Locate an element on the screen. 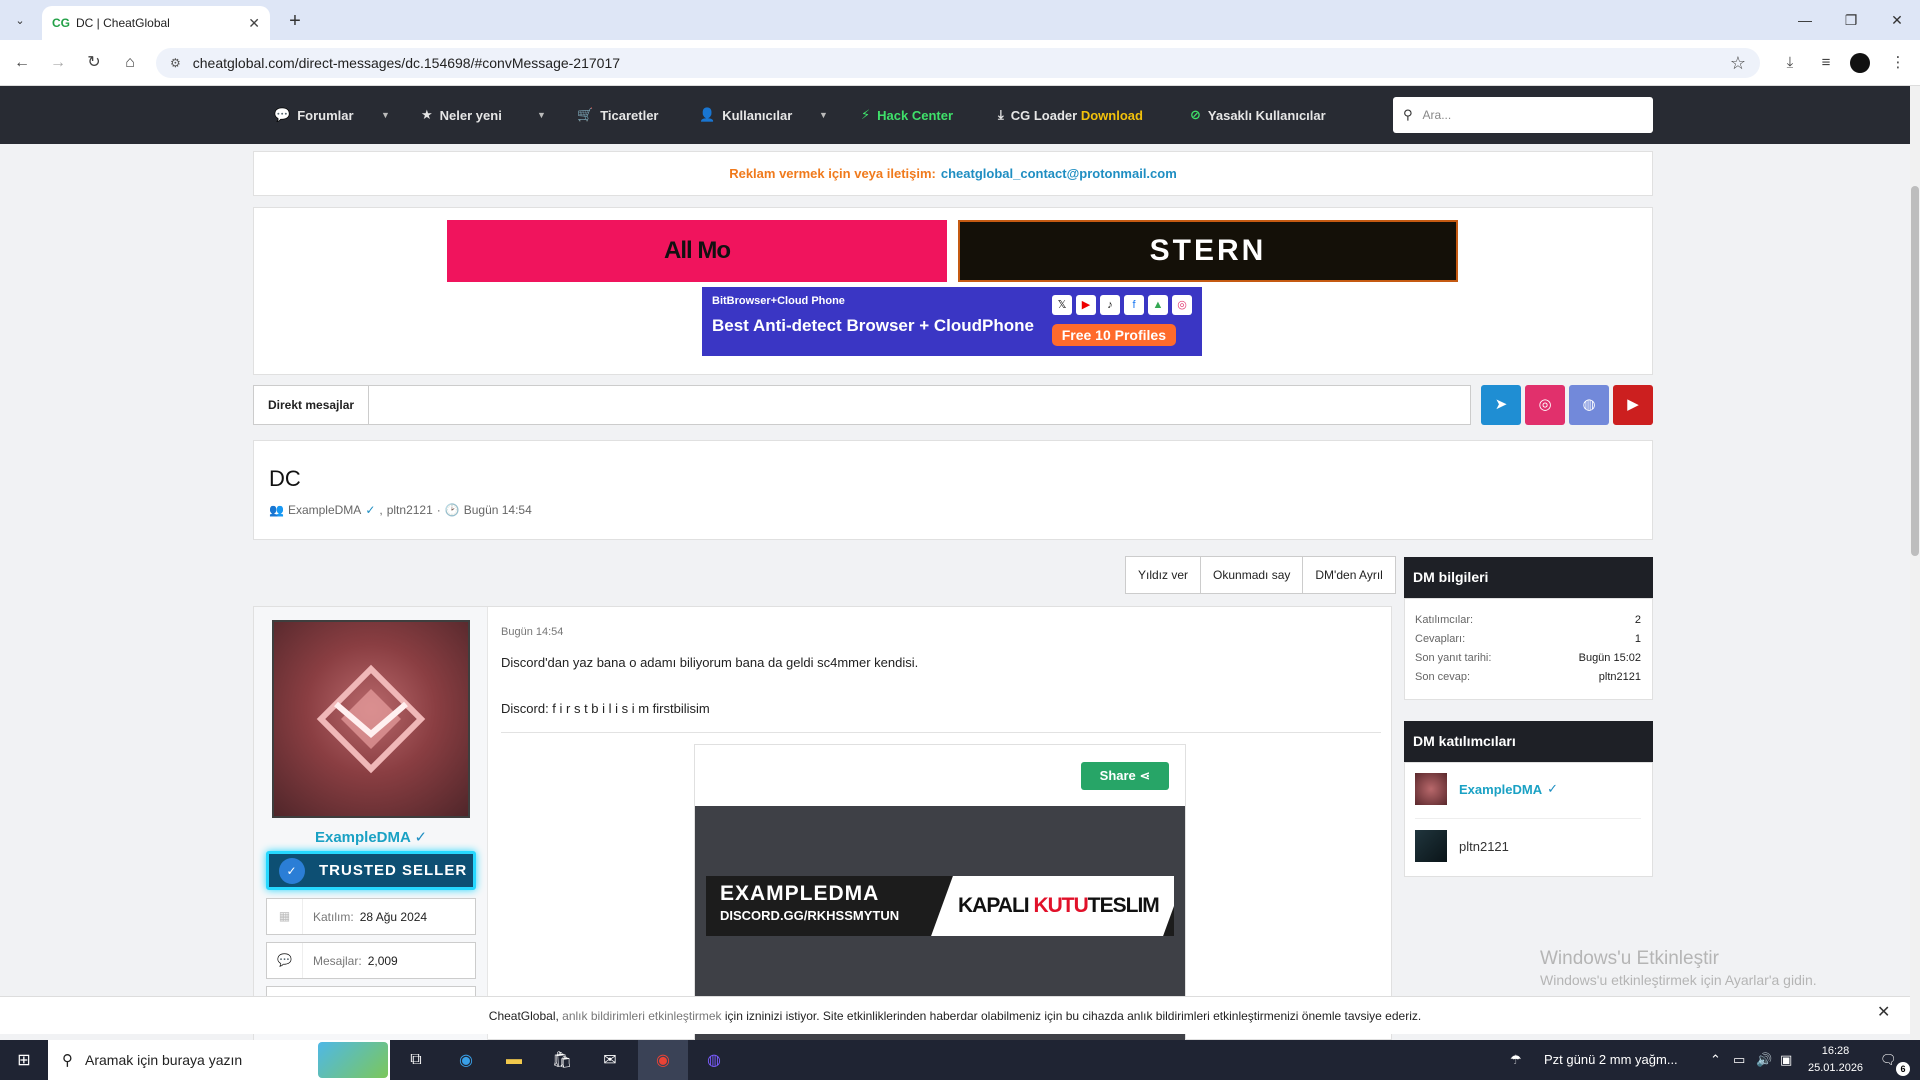 Image resolution: width=1920 pixels, height=1080 pixels. browser-tab: CG DC | CheatGlobal ✕ is located at coordinates (156, 23).